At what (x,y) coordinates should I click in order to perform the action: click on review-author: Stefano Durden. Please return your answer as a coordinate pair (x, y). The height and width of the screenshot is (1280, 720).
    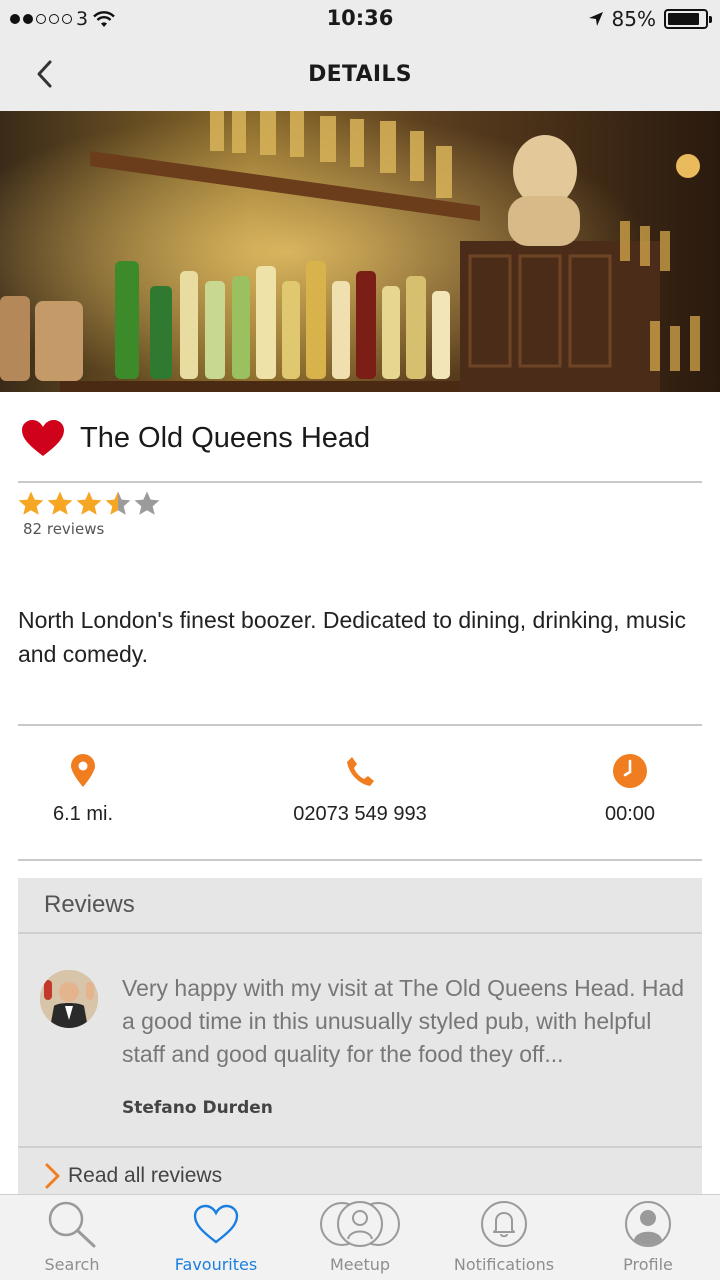
    Looking at the image, I should click on (197, 1108).